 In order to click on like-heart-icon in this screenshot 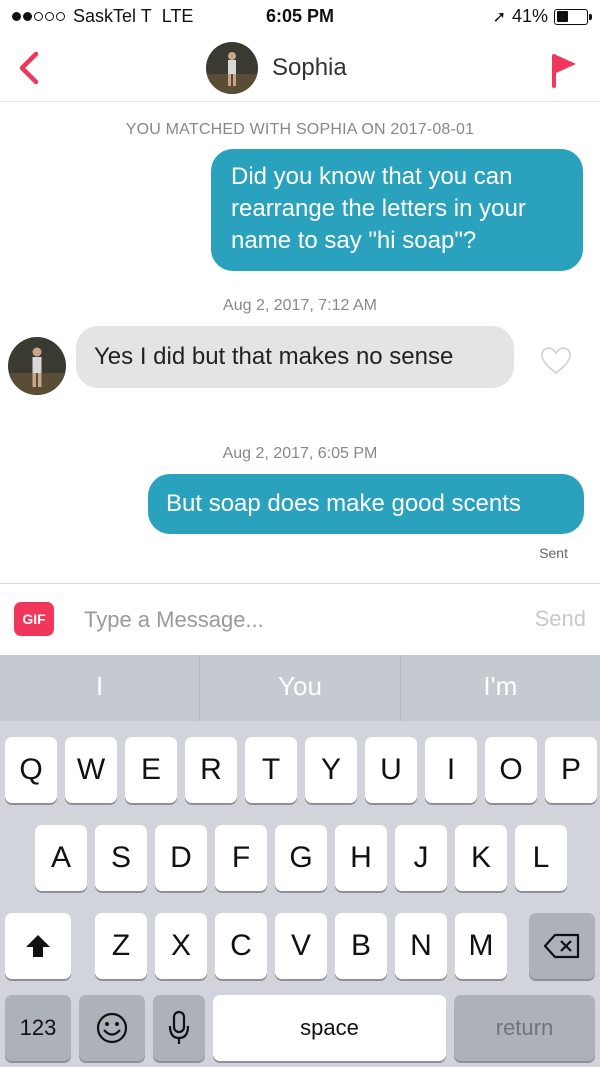, I will do `click(556, 361)`.